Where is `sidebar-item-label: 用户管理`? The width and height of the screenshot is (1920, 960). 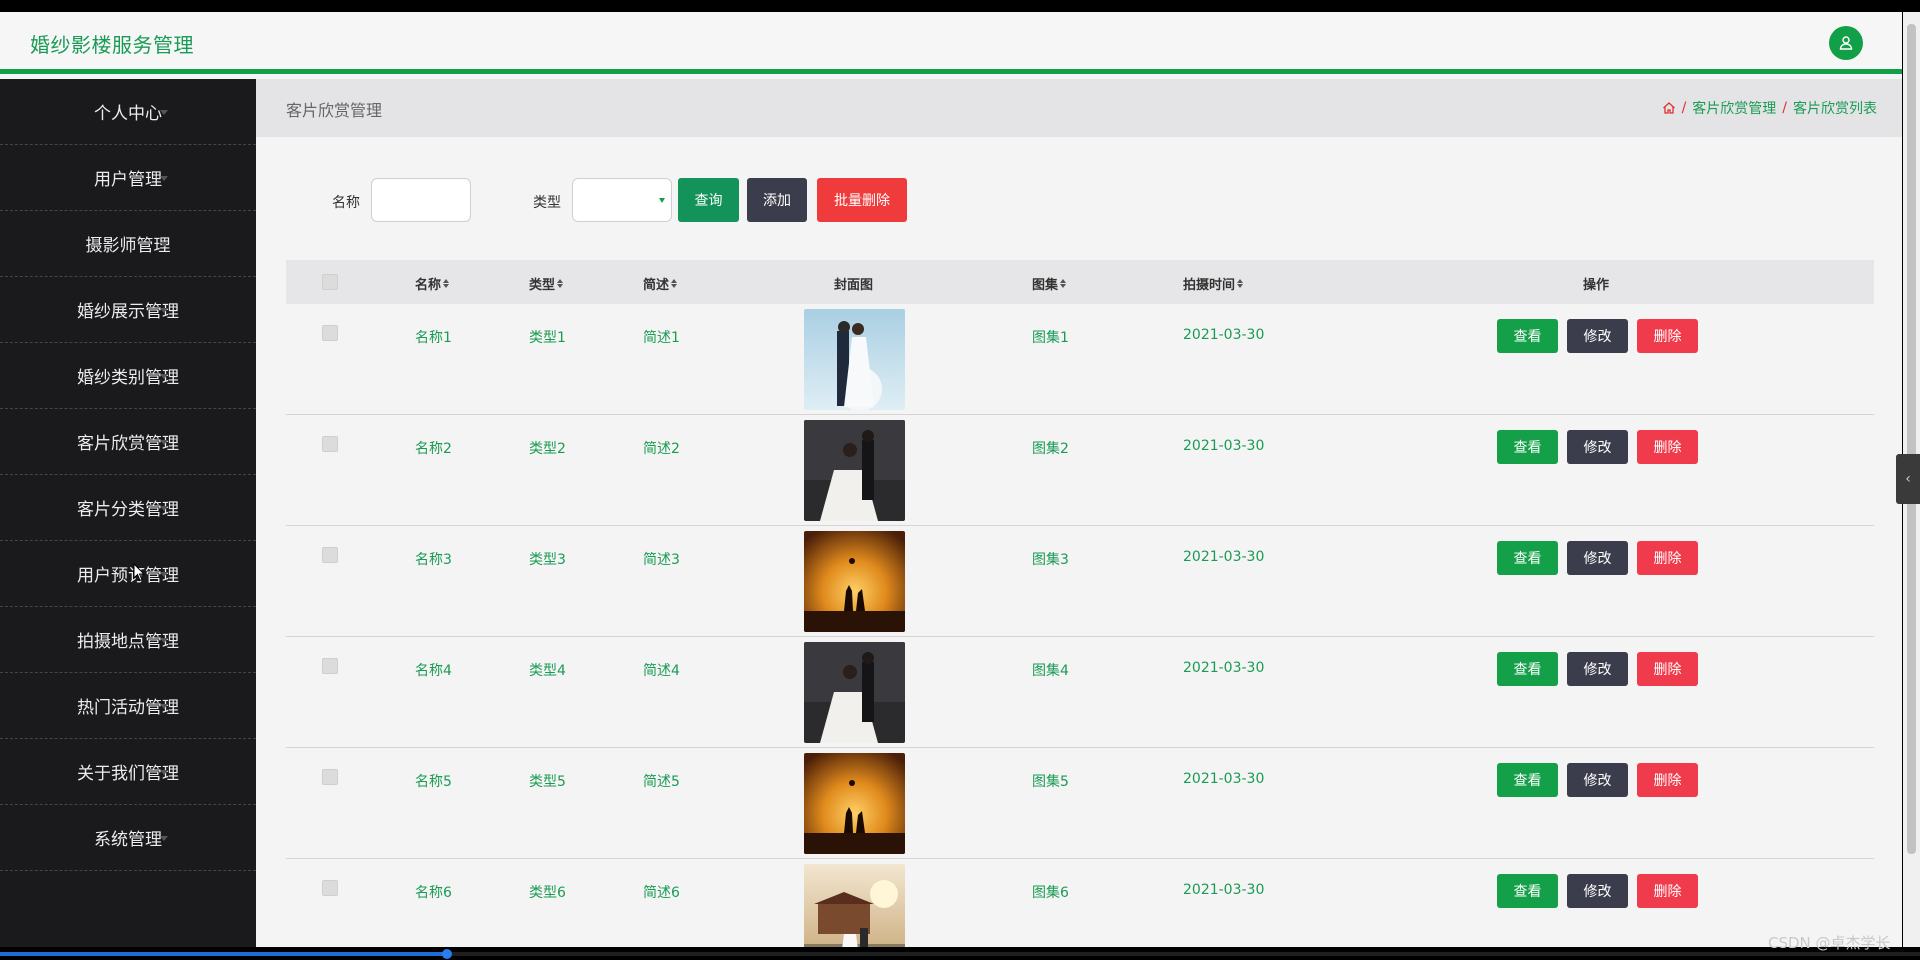
sidebar-item-label: 用户管理 is located at coordinates (128, 180).